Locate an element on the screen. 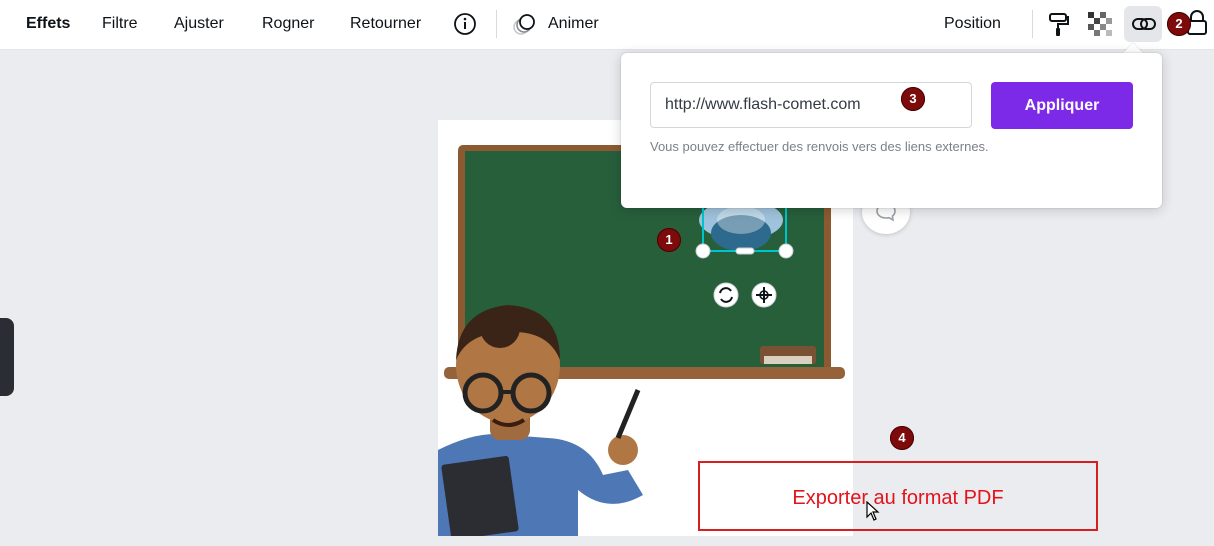  toolbar-divider-right is located at coordinates (1032, 24).